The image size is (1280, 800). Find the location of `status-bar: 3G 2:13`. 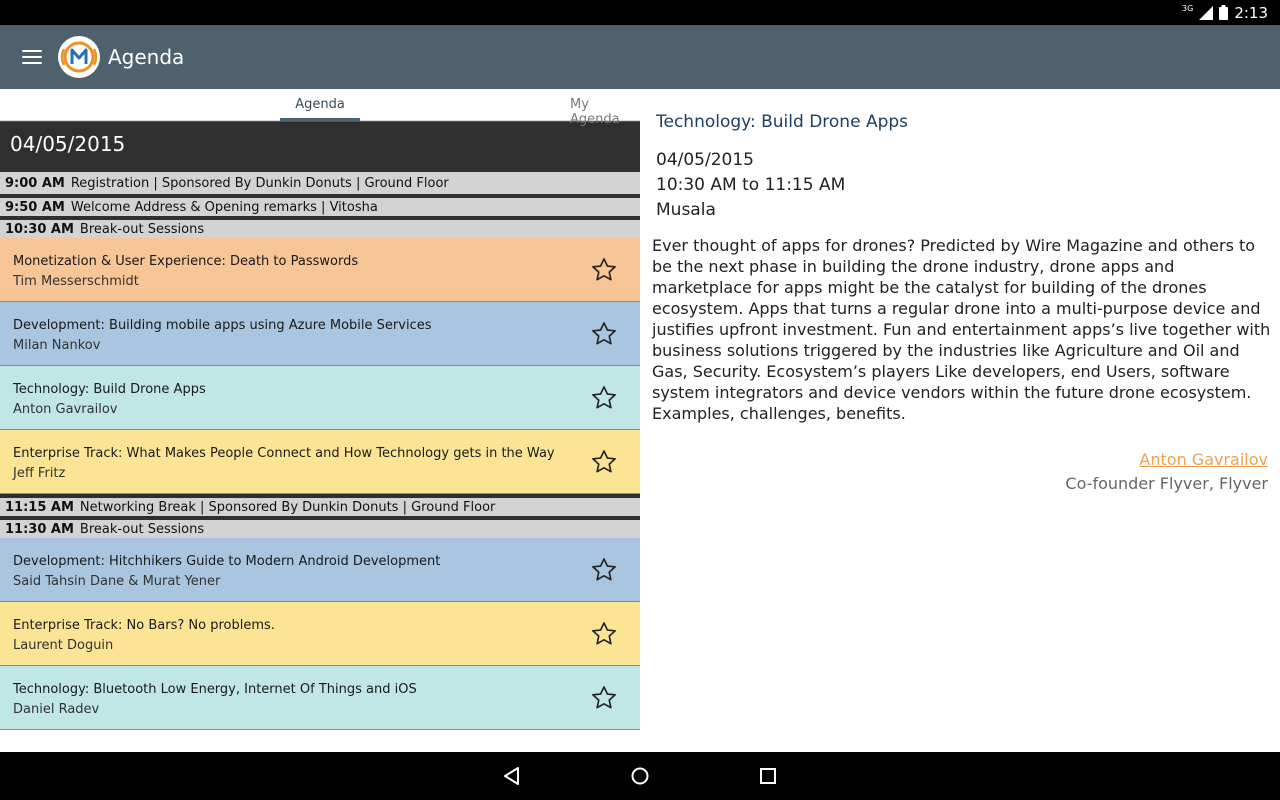

status-bar: 3G 2:13 is located at coordinates (640, 12).